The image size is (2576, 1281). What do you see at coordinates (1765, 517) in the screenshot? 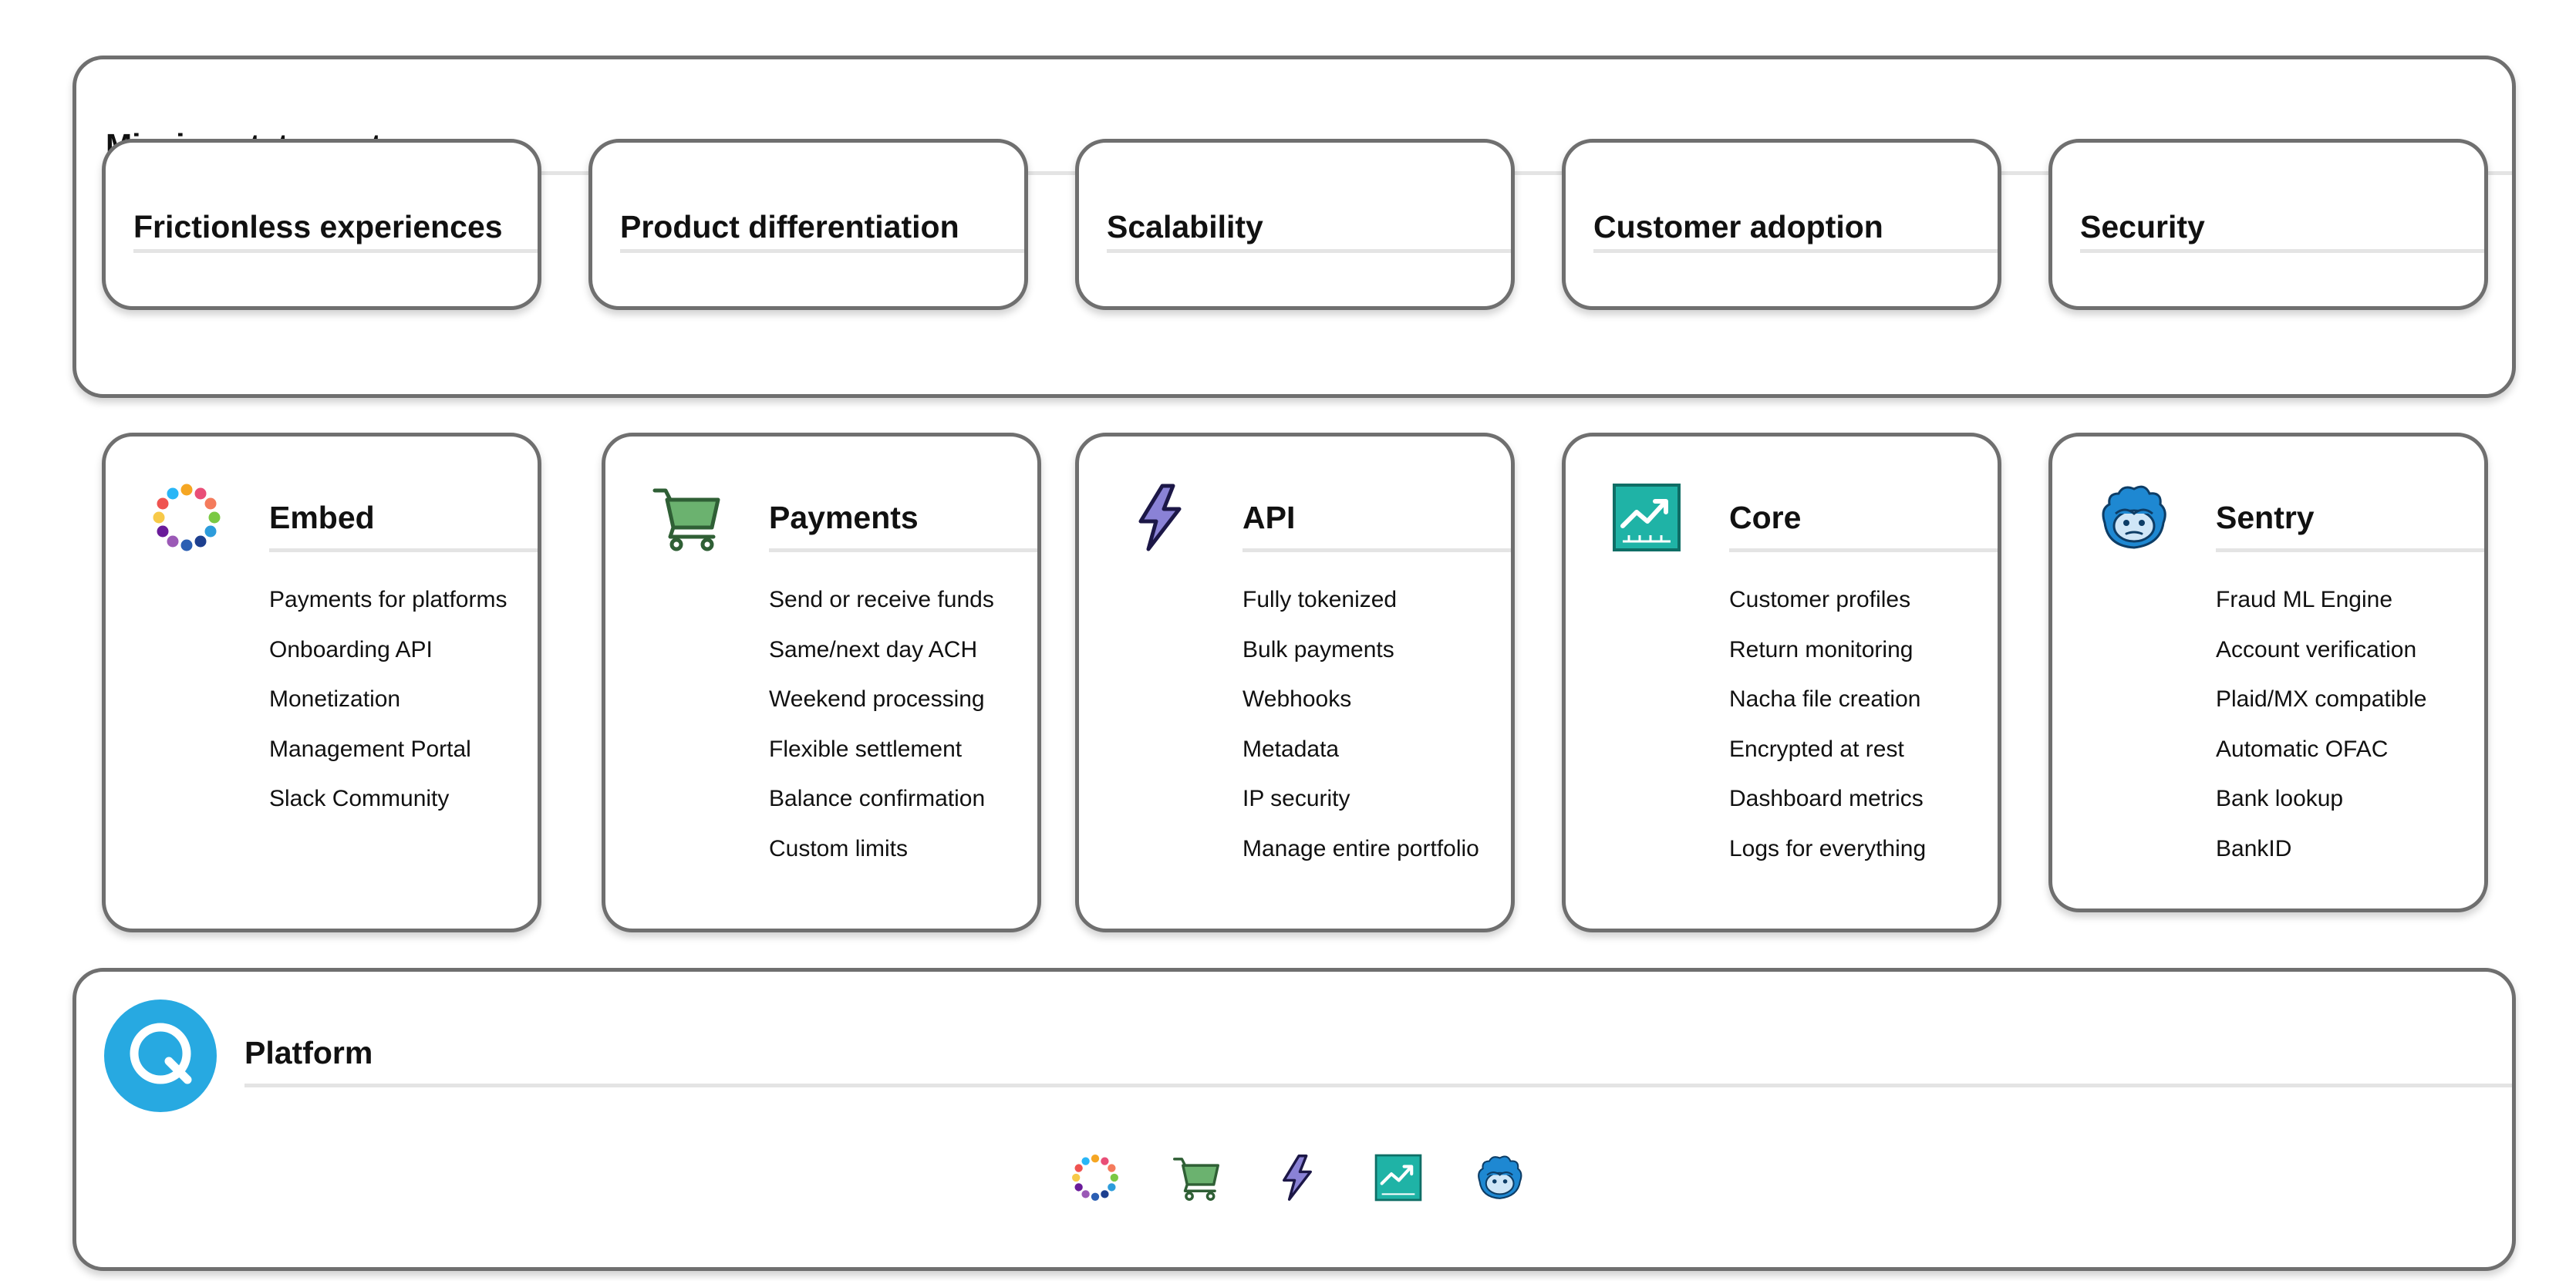
I see `product-title: Core` at bounding box center [1765, 517].